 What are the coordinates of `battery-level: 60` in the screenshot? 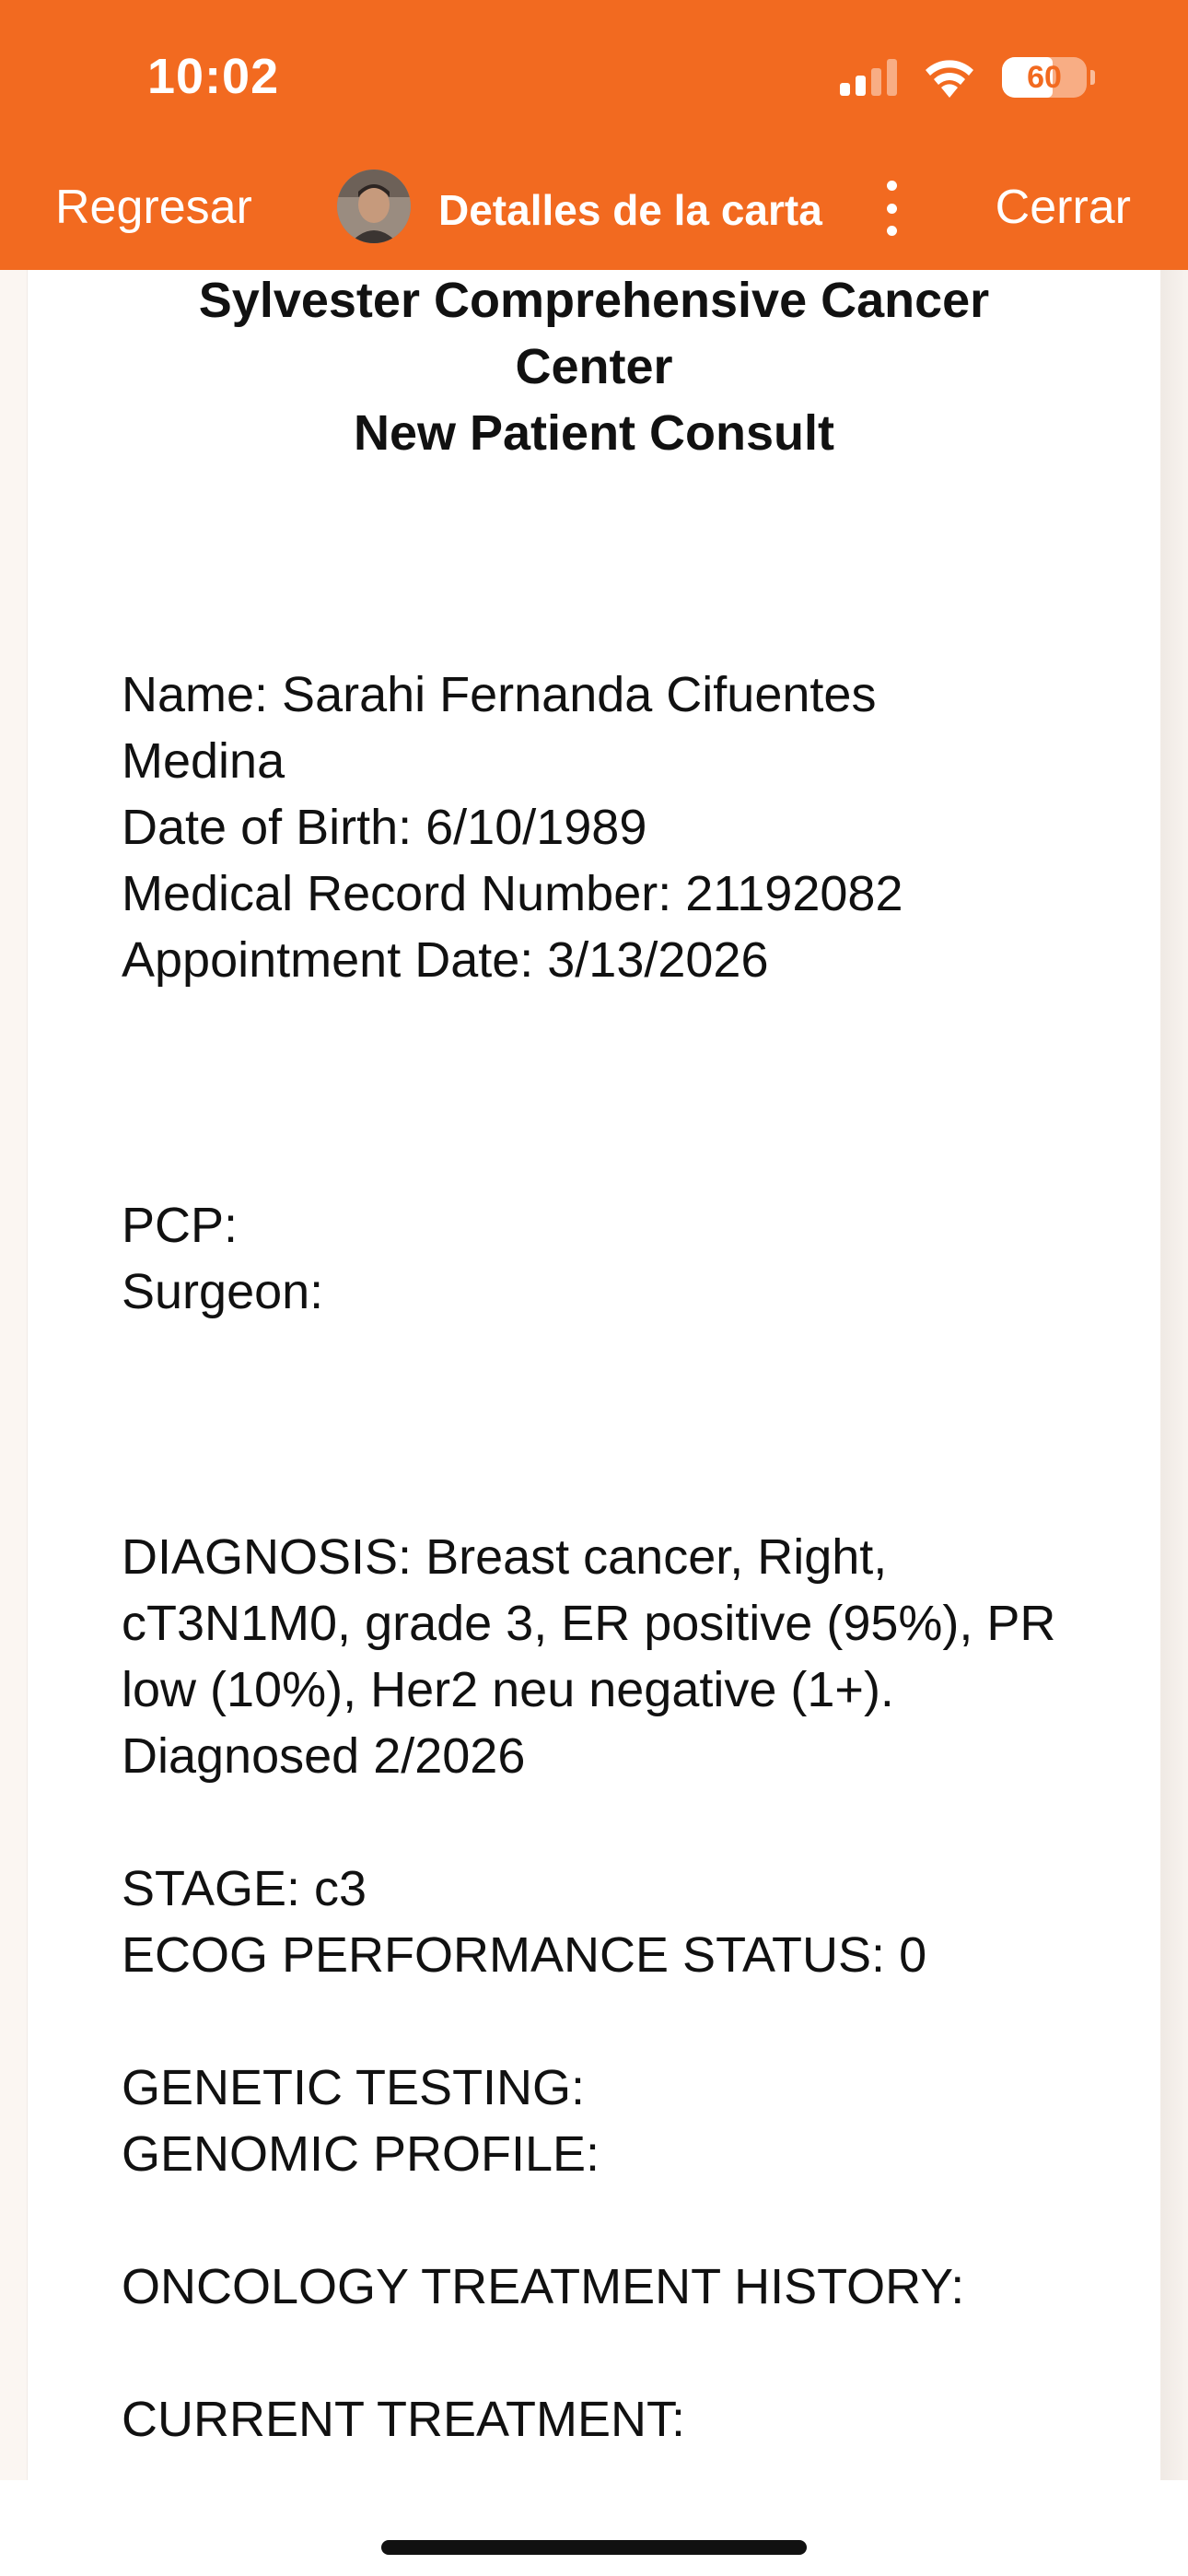 It's located at (1044, 77).